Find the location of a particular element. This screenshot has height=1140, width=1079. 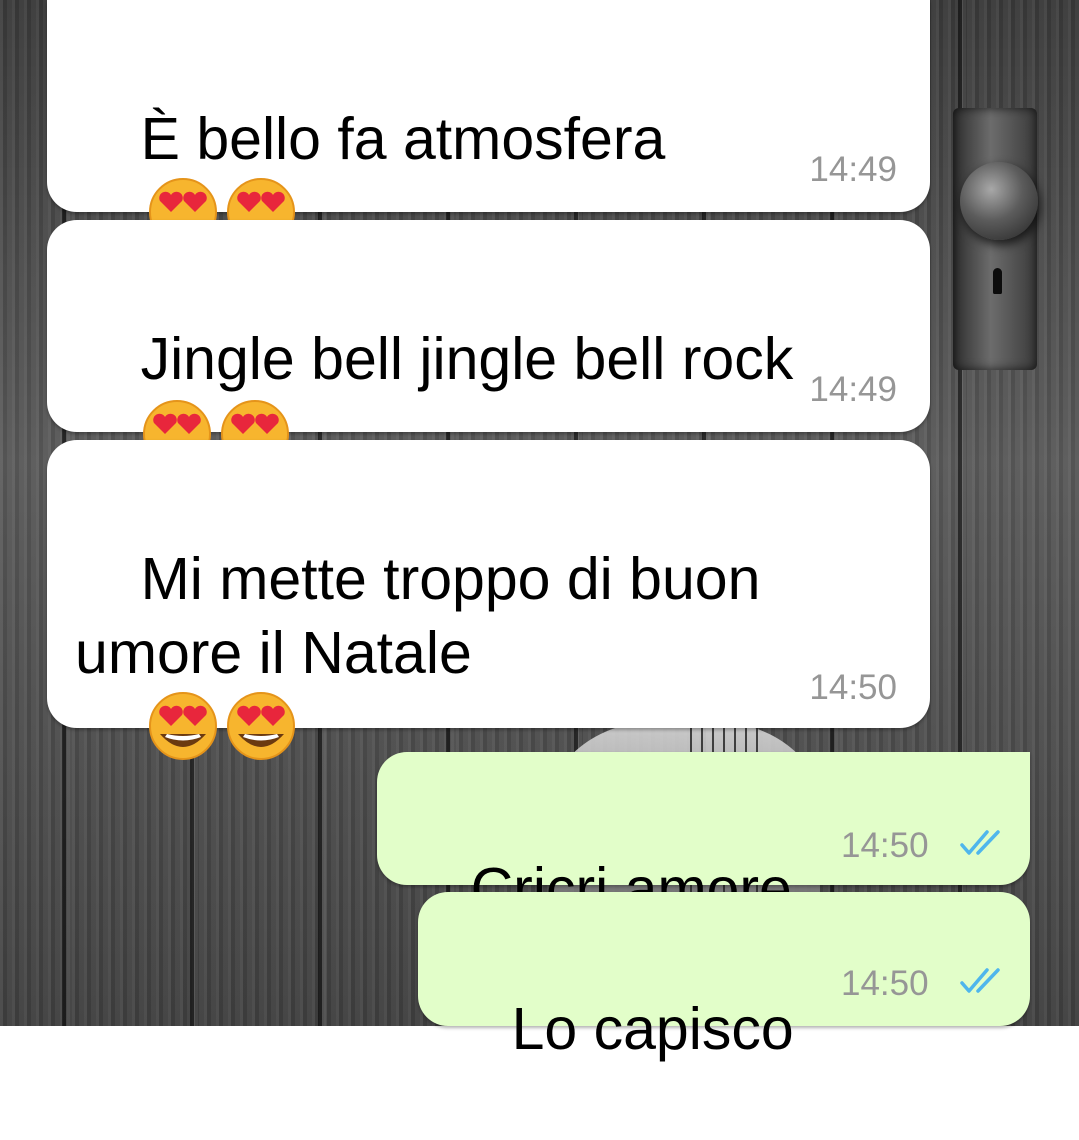

door-knob is located at coordinates (999, 201).